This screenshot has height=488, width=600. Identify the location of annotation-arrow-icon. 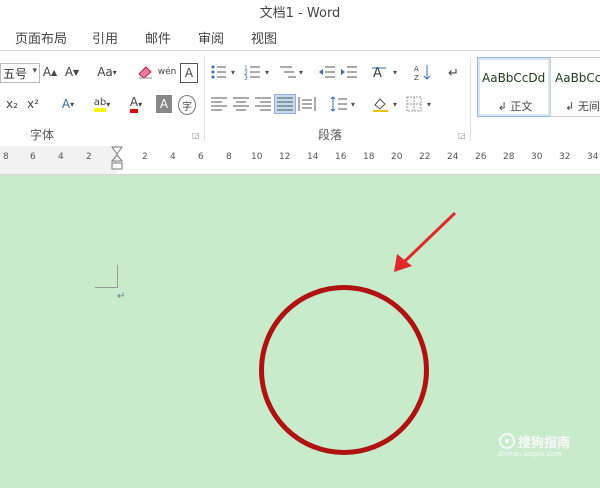
(425, 241).